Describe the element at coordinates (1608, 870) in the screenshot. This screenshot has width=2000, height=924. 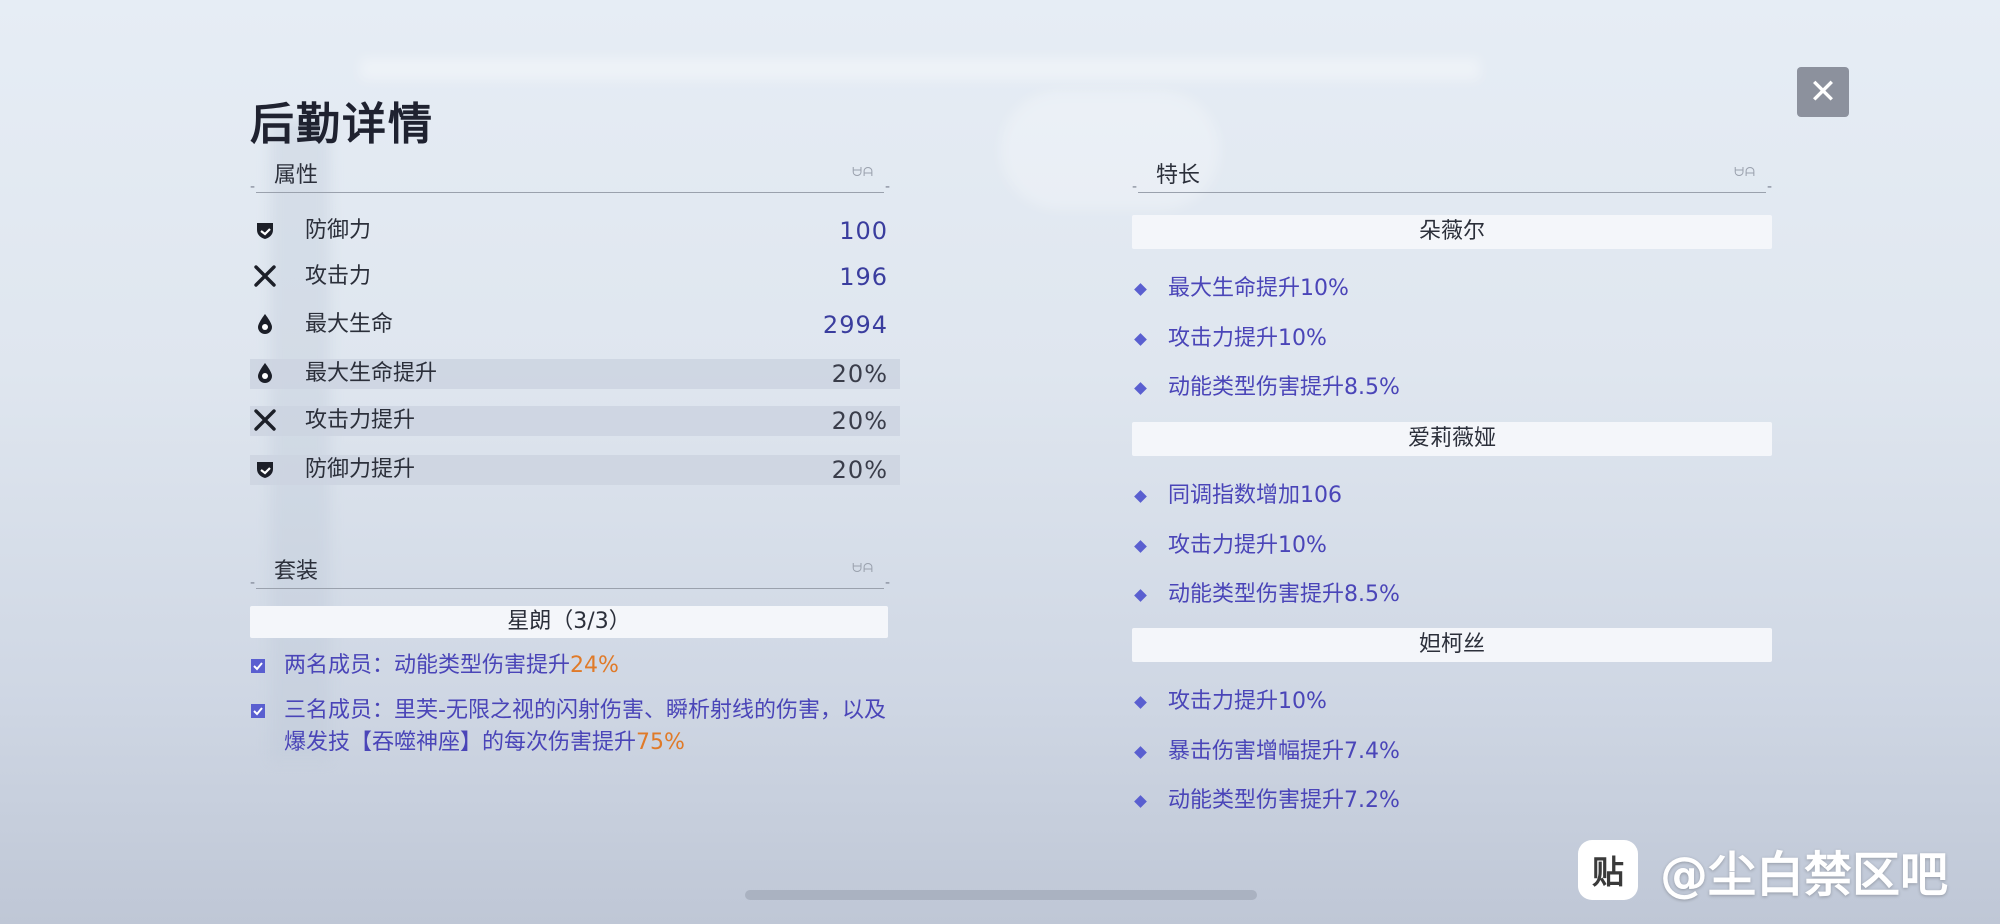
I see `tieba-logo-icon: 贴` at that location.